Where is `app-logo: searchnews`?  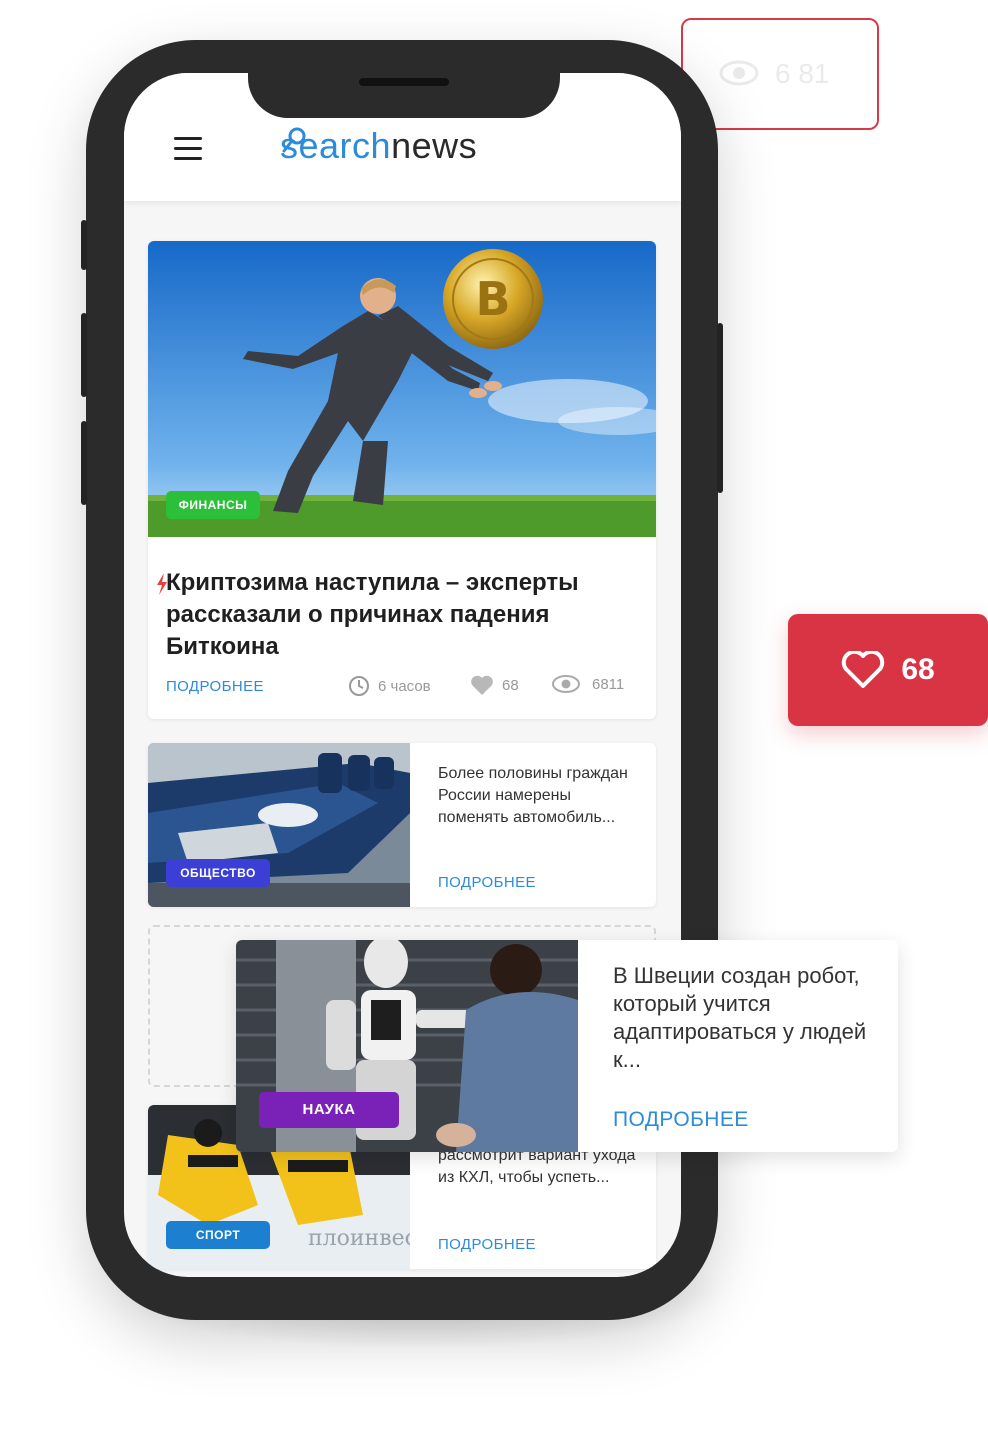
app-logo: searchnews is located at coordinates (378, 146).